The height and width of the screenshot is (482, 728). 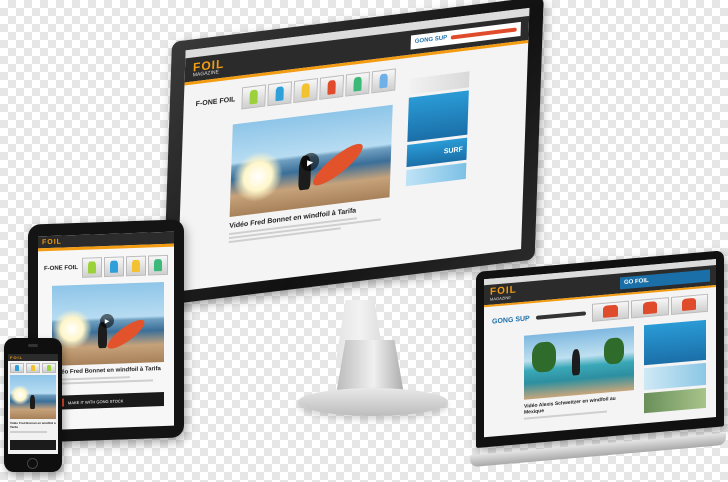 I want to click on sidebar: SURF, so click(x=437, y=134).